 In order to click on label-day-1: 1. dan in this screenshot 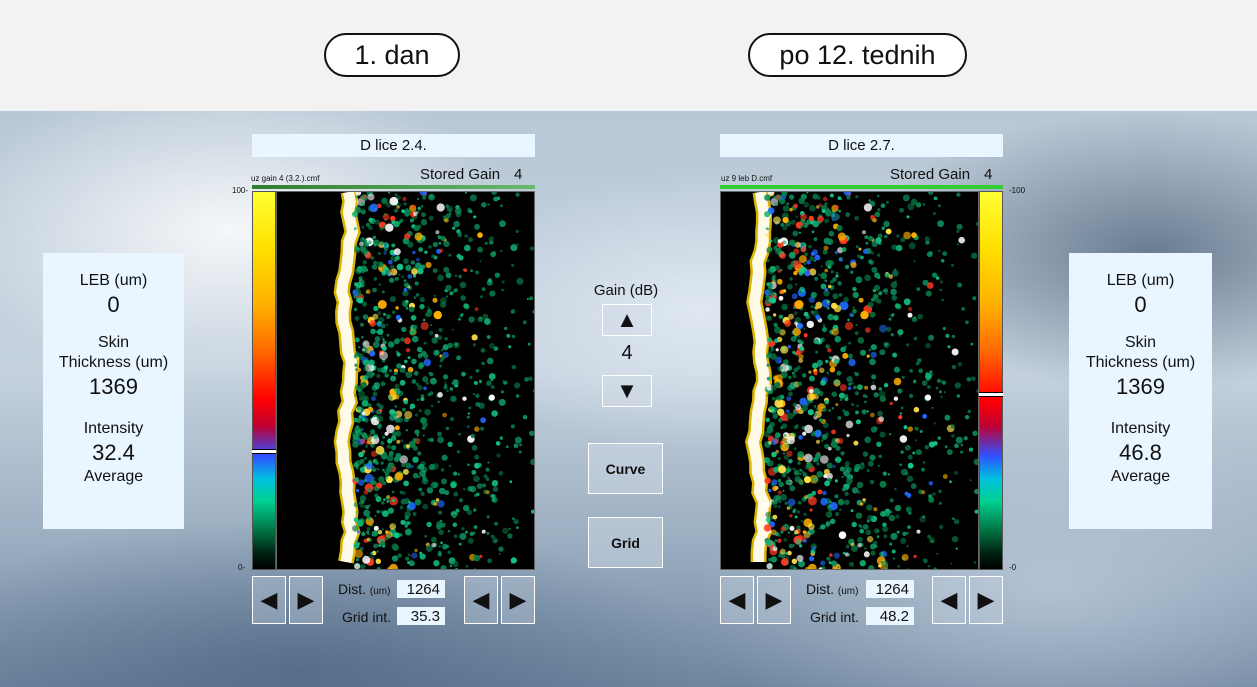, I will do `click(392, 55)`.